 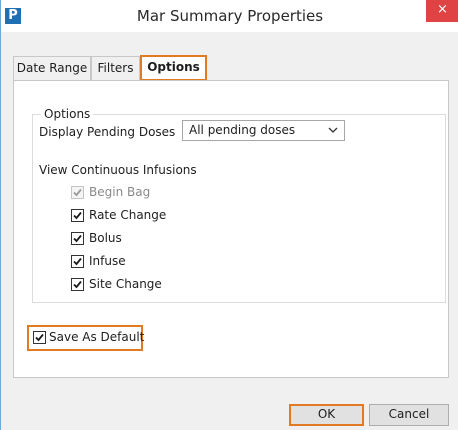 I want to click on title-bar: P Mar Summary Properties ×, so click(x=229, y=16).